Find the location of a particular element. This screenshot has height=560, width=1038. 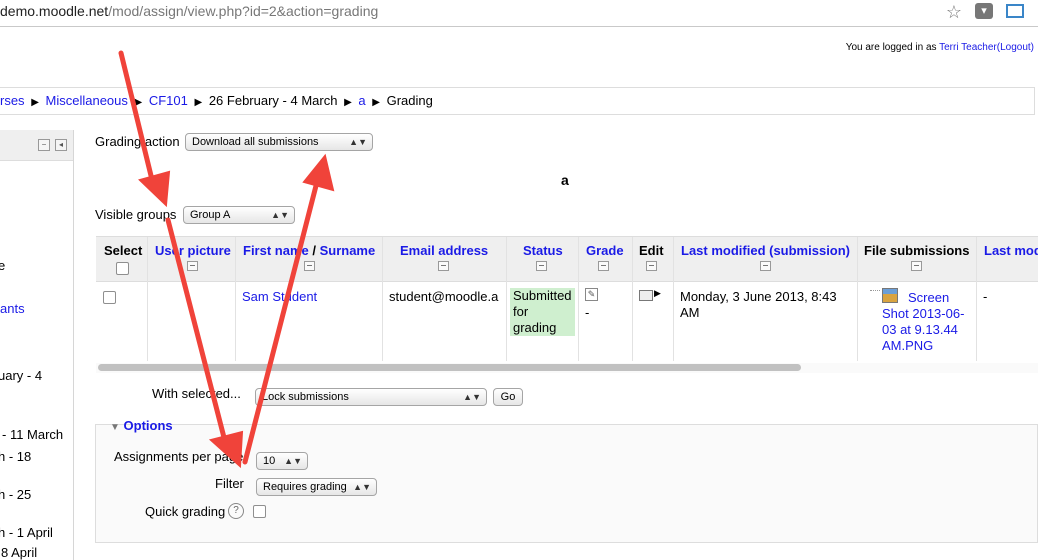

arrow-to-visible-groups is located at coordinates (138, 122).